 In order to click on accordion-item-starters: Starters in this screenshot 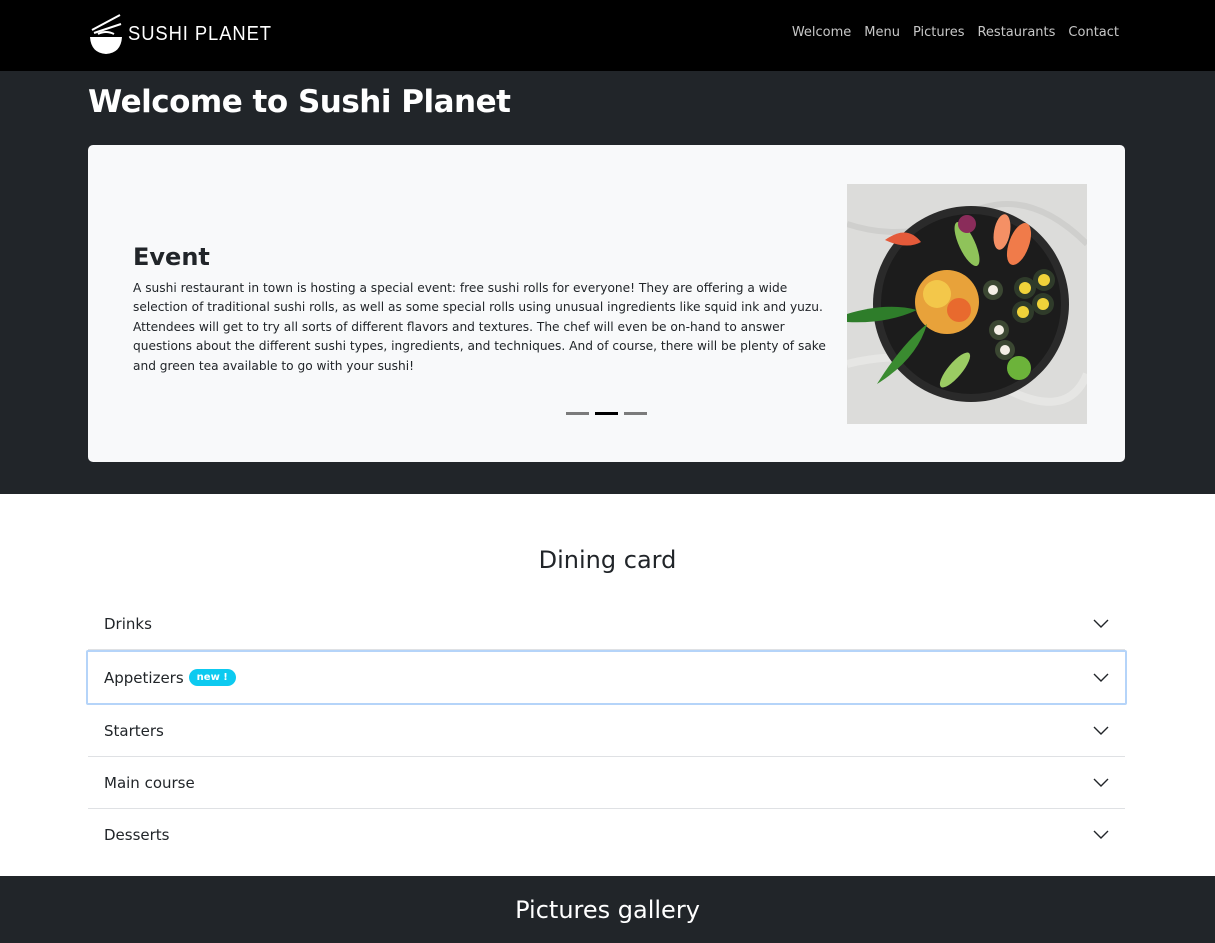, I will do `click(606, 731)`.